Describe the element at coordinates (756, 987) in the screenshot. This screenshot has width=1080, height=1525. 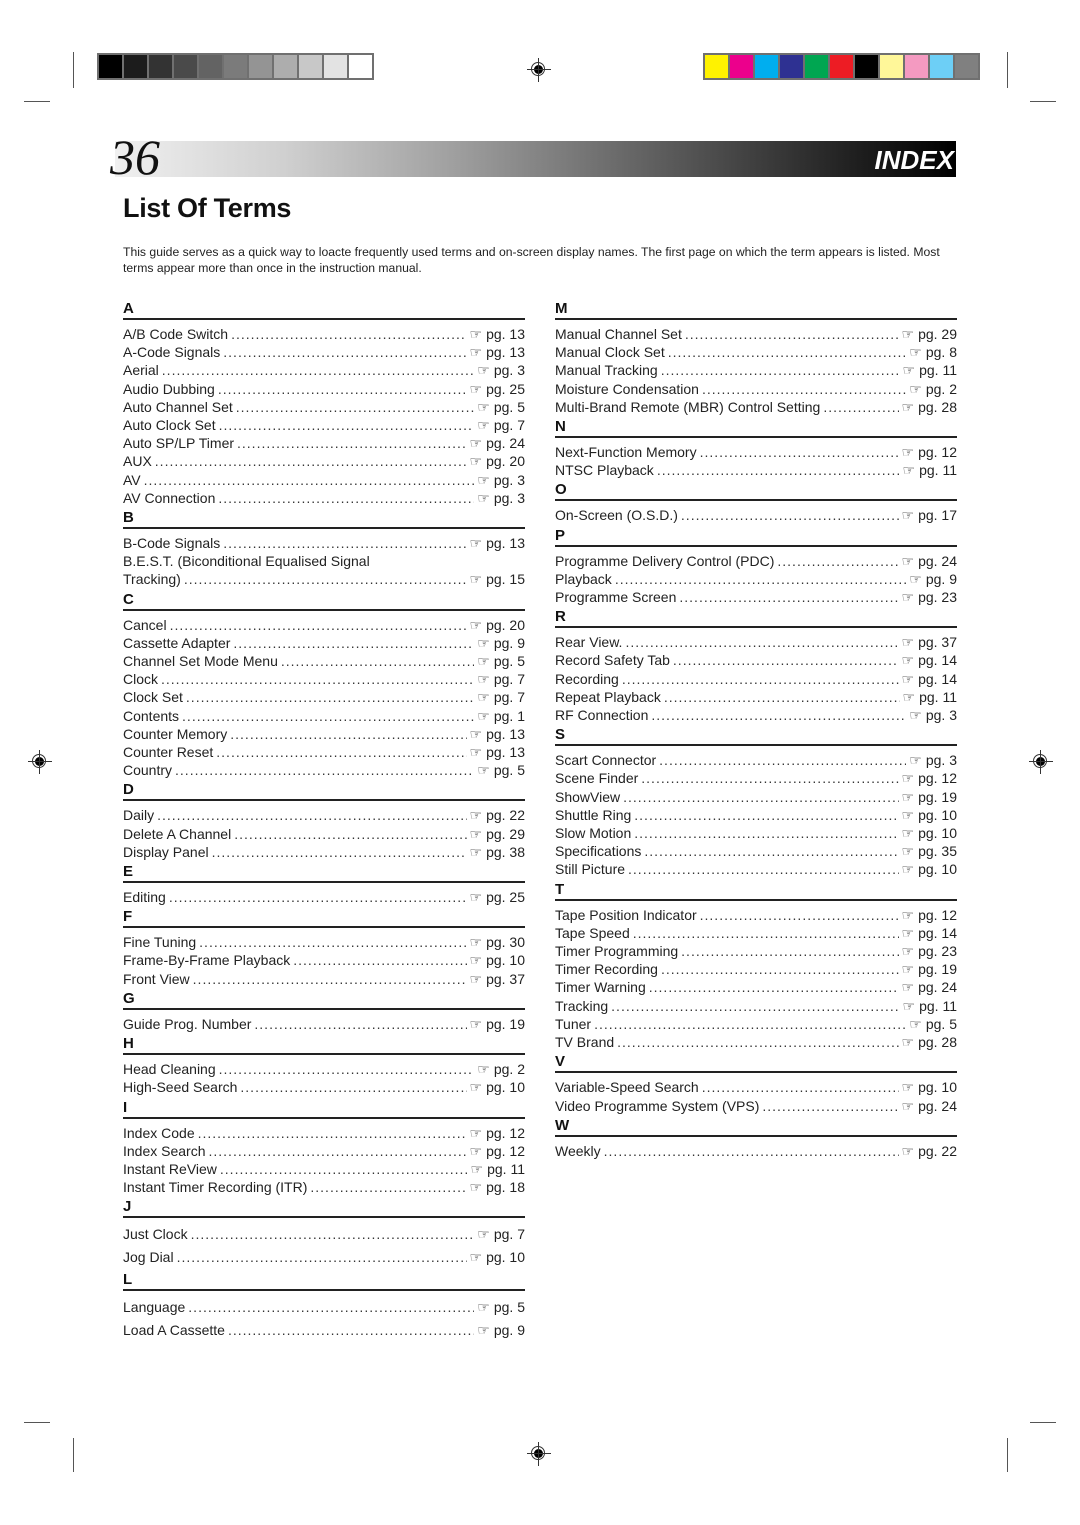
I see `index-entry: Timer Warning ☞pg. 24` at that location.